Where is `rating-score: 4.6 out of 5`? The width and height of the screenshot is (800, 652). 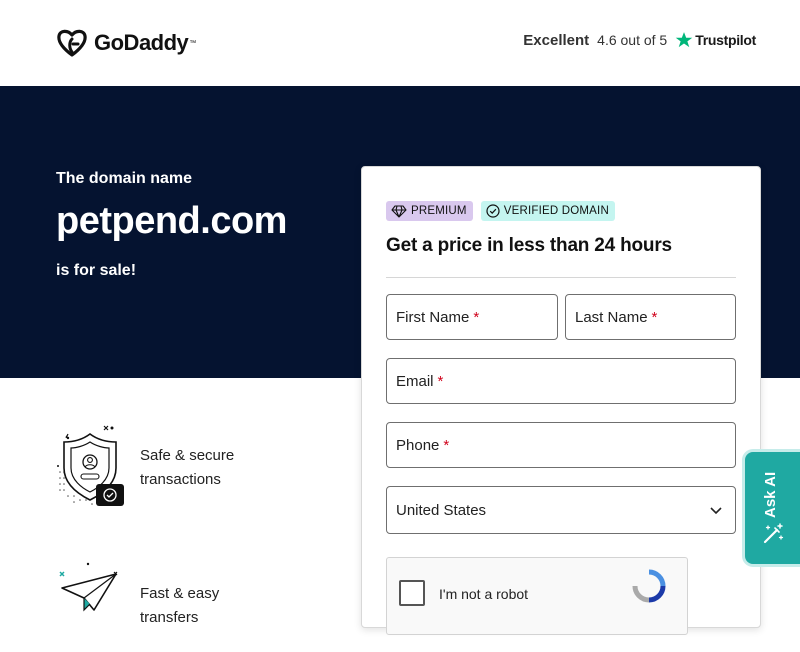 rating-score: 4.6 out of 5 is located at coordinates (632, 40).